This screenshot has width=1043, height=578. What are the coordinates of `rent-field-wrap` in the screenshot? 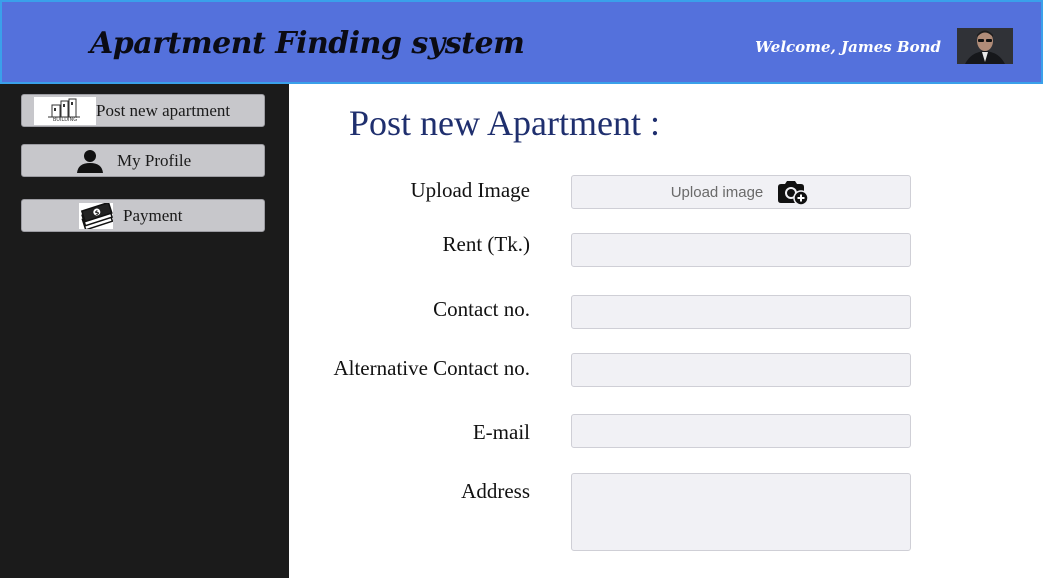 It's located at (741, 250).